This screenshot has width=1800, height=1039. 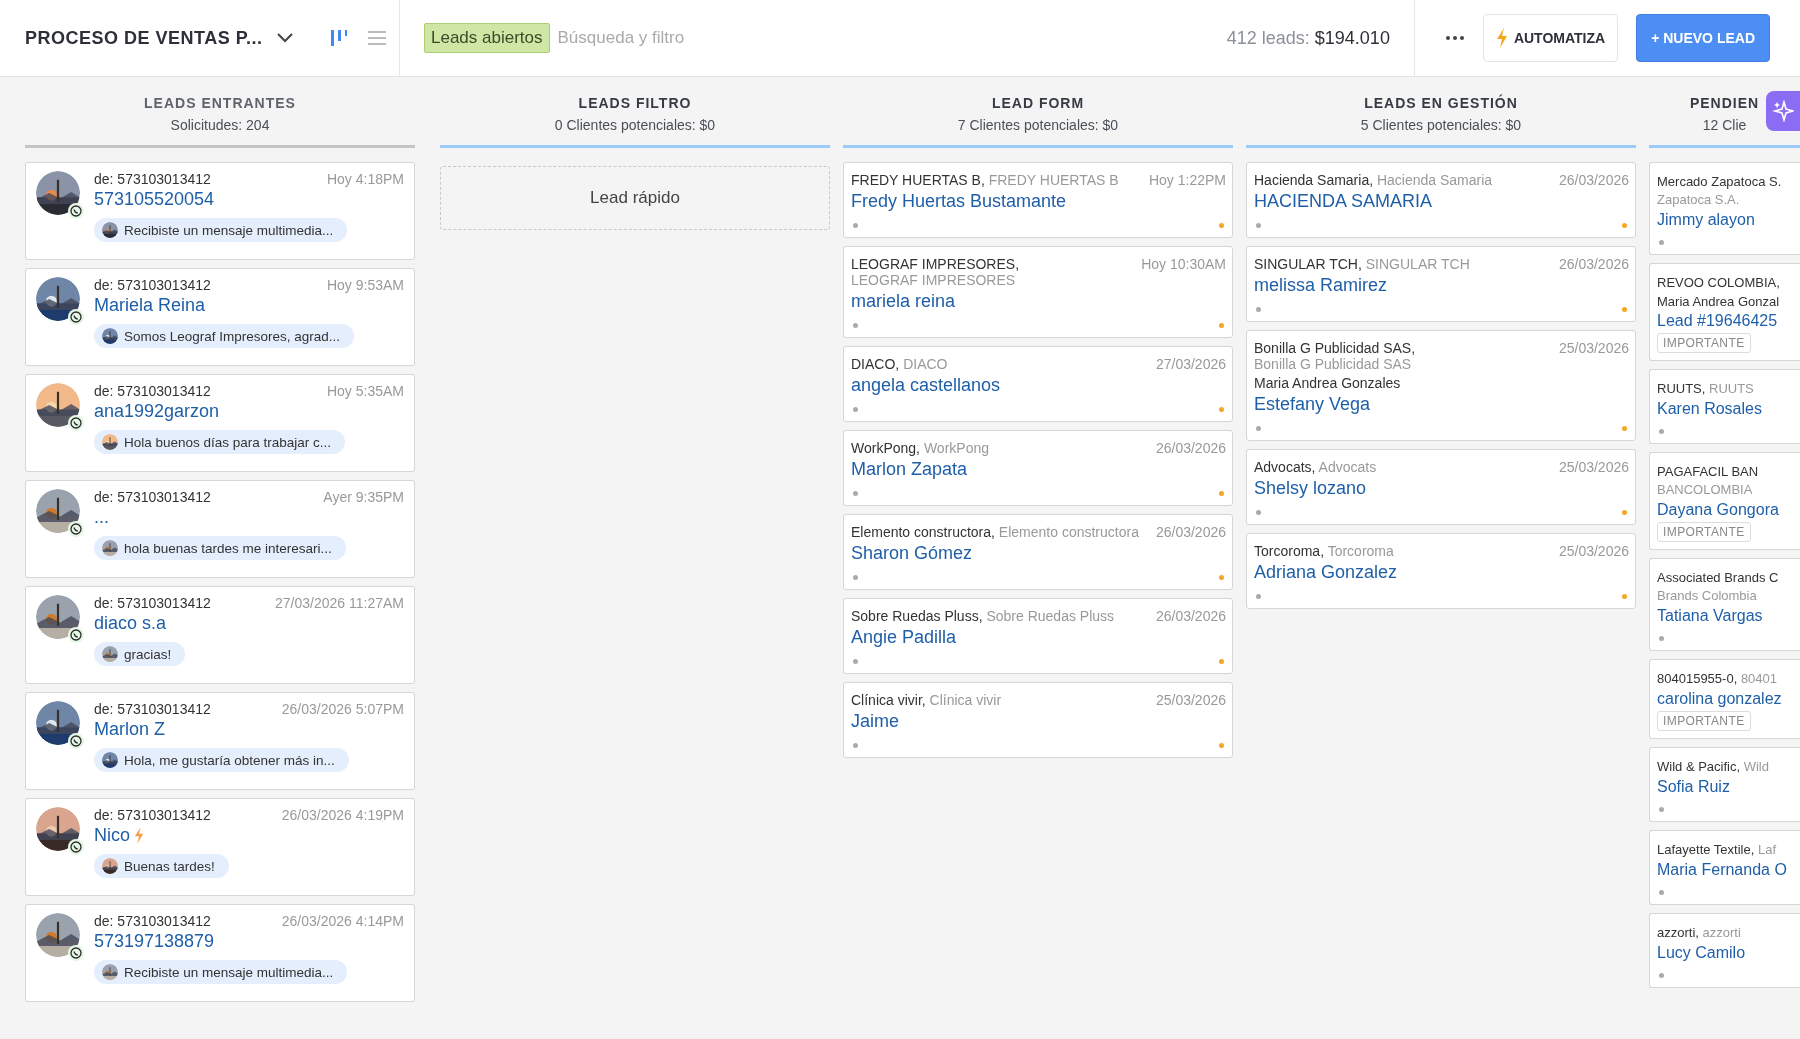 What do you see at coordinates (635, 198) in the screenshot?
I see `quick-lead-button: Lead rápido` at bounding box center [635, 198].